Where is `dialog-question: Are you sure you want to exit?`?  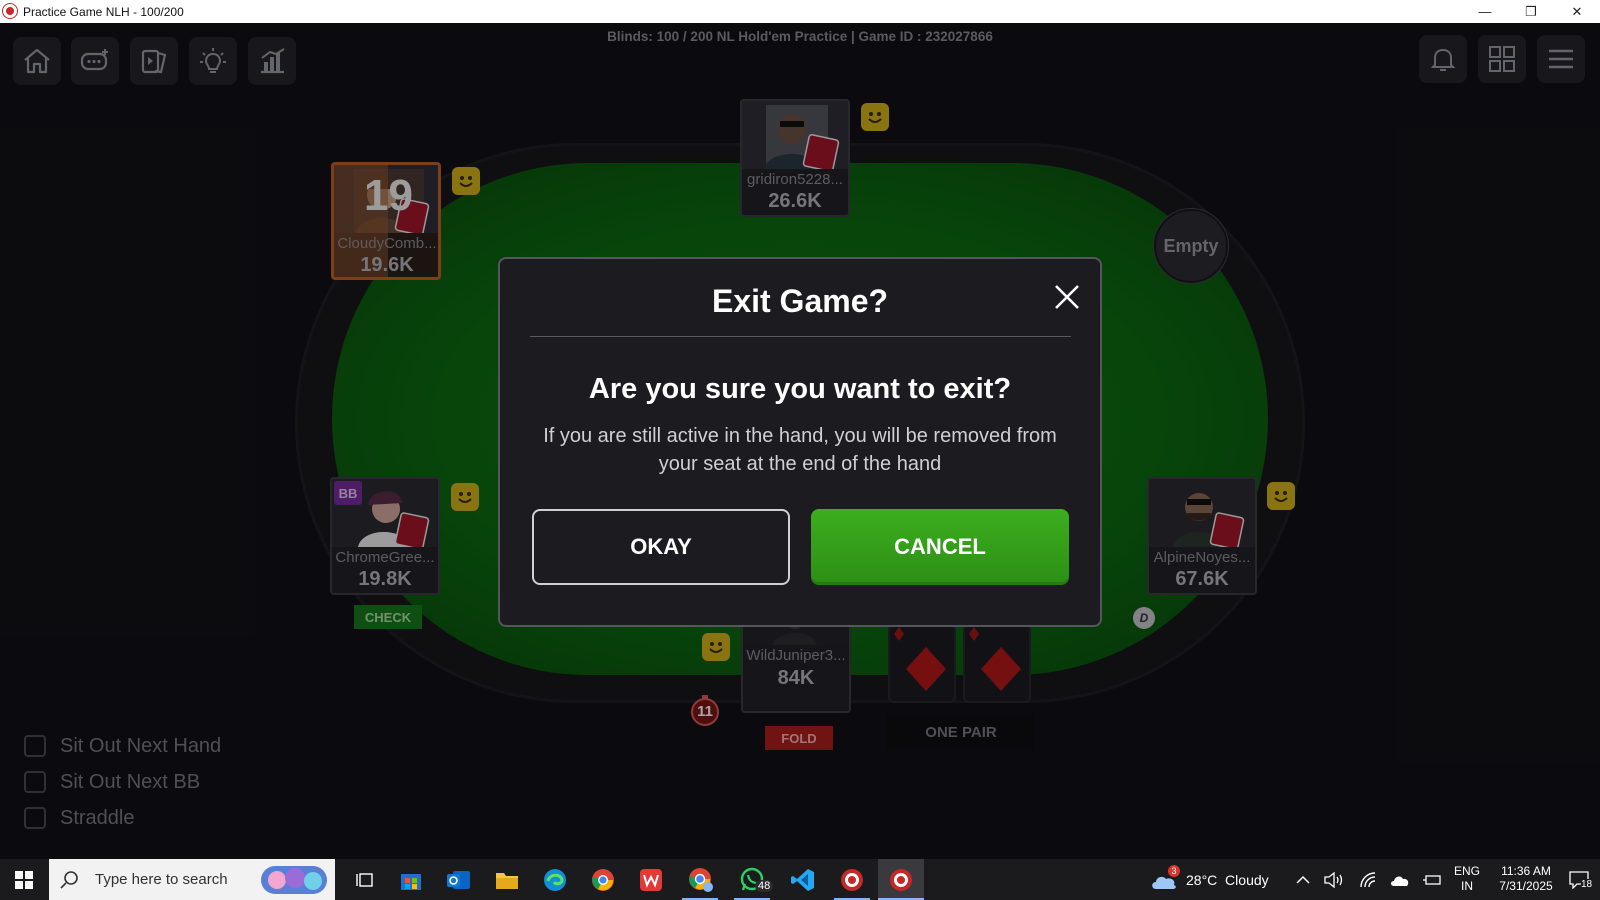 dialog-question: Are you sure you want to exit? is located at coordinates (800, 389).